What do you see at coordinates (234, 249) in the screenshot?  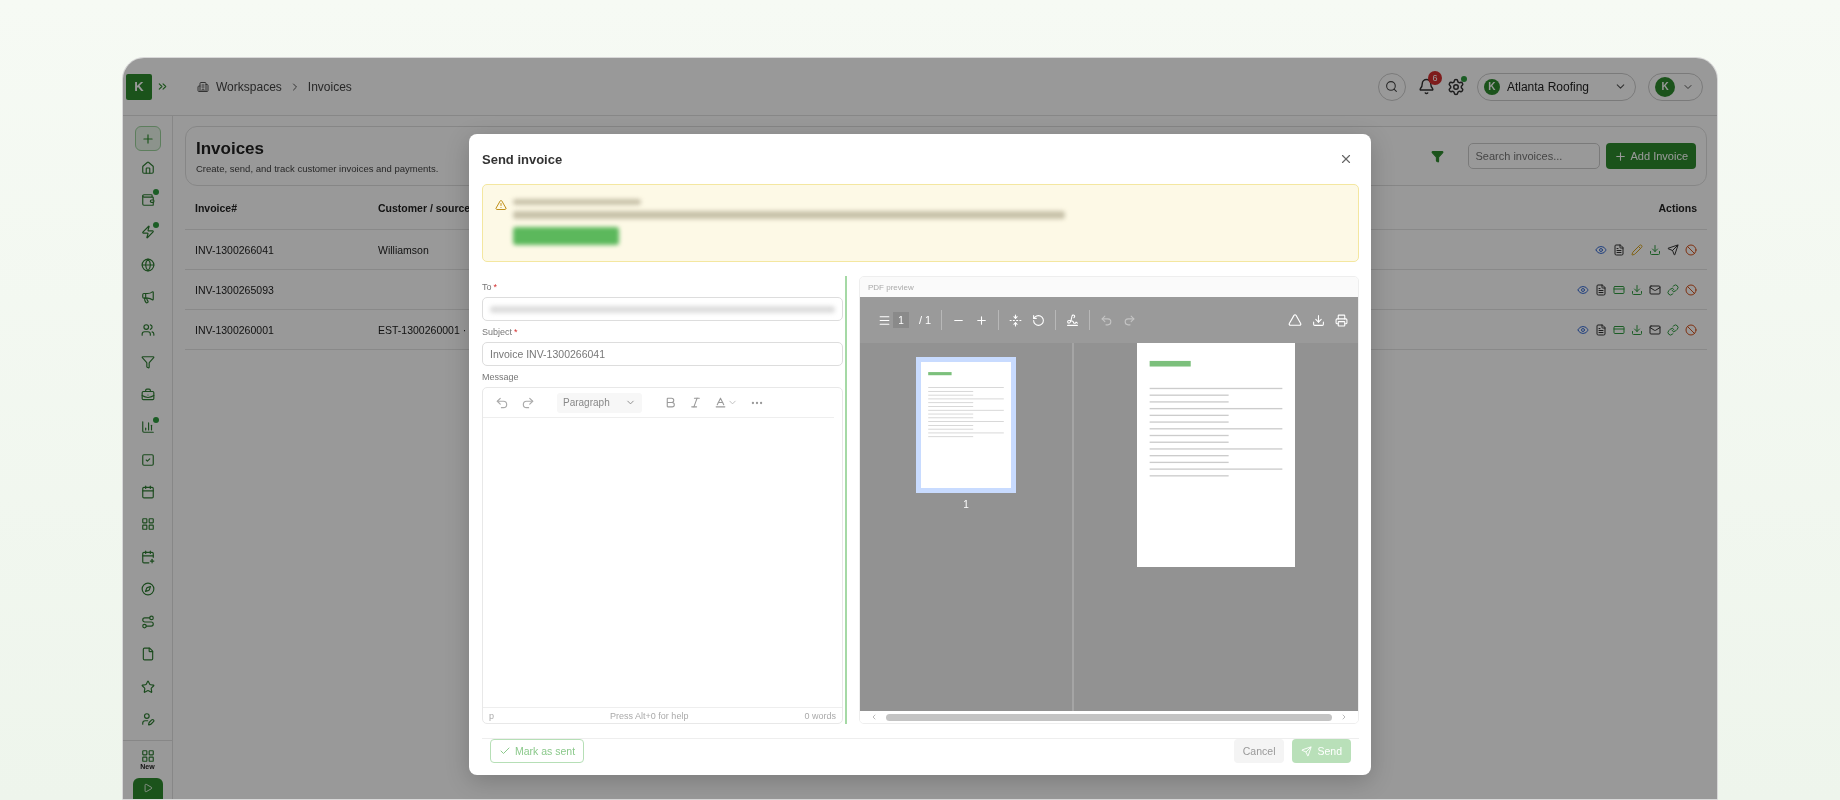 I see `table-cell: INV-1300266041` at bounding box center [234, 249].